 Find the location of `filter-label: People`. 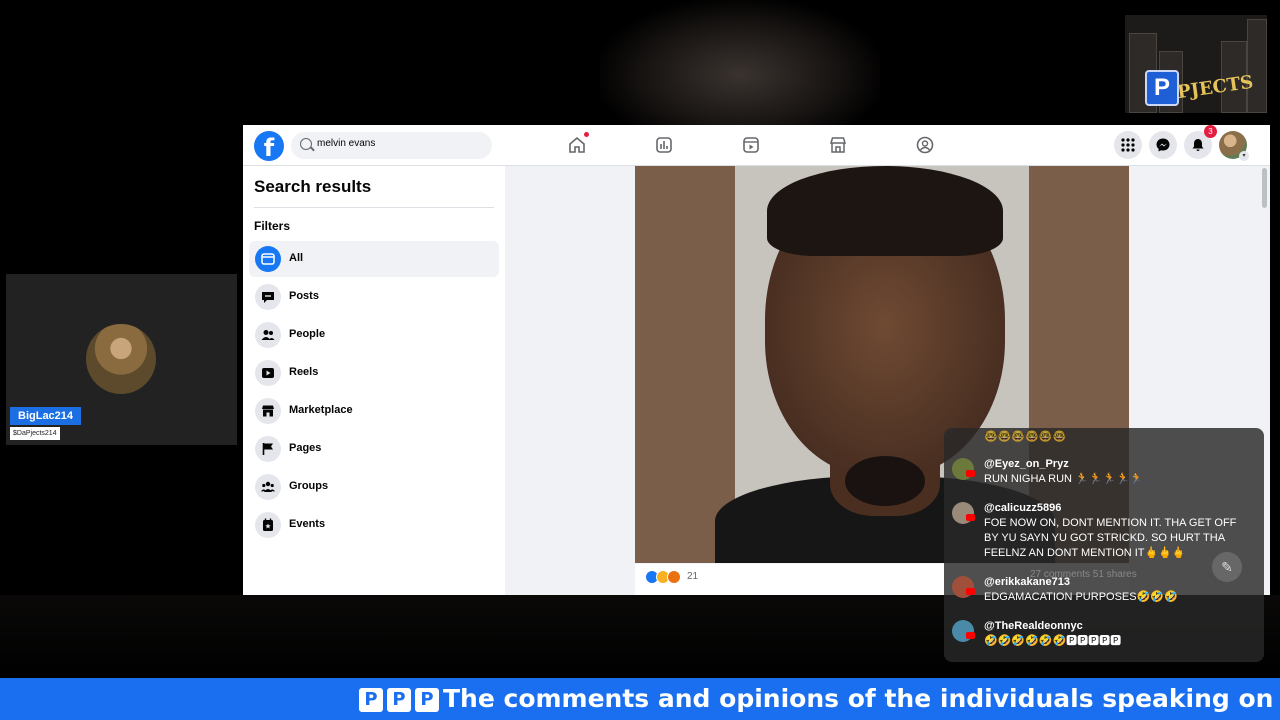

filter-label: People is located at coordinates (307, 334).